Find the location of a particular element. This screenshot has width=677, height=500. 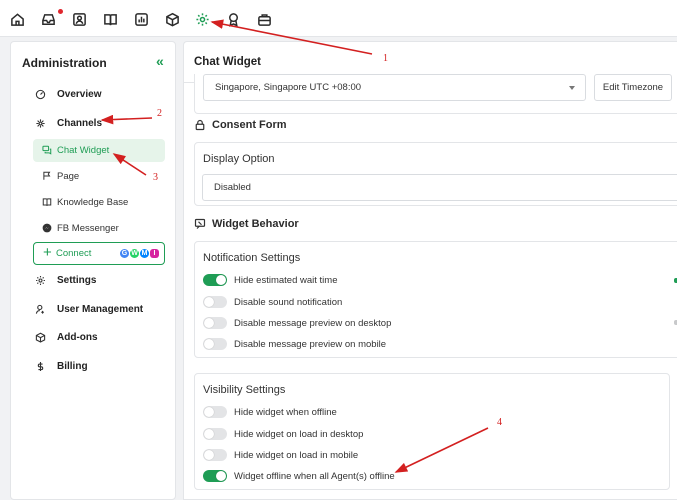

overview-icon is located at coordinates (40, 94).